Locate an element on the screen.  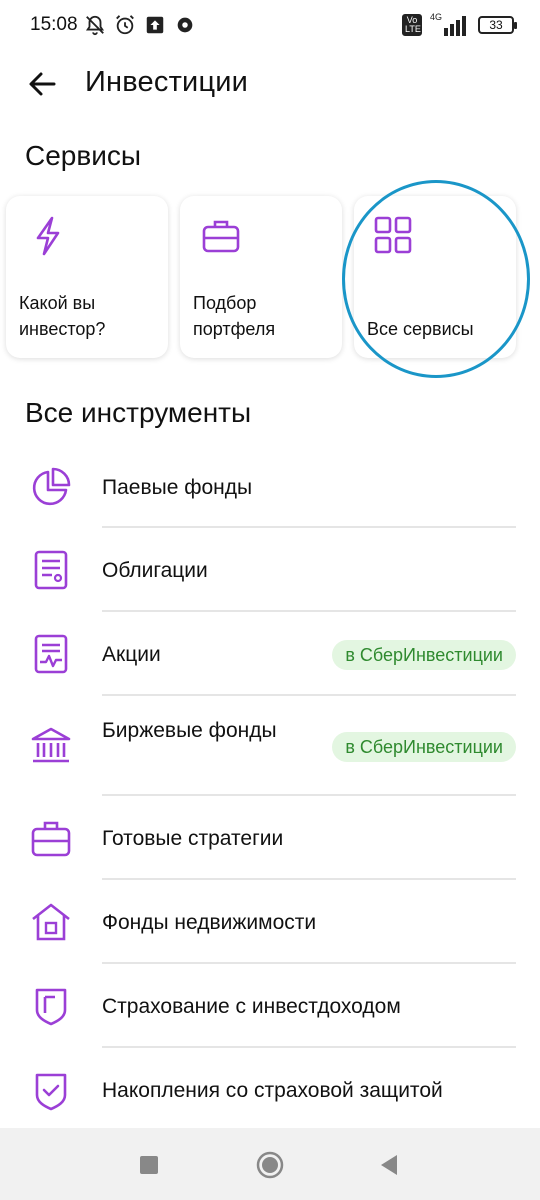
list-item-savings-insurance: Накопления со страховой защитой is located at coordinates (270, 1088).